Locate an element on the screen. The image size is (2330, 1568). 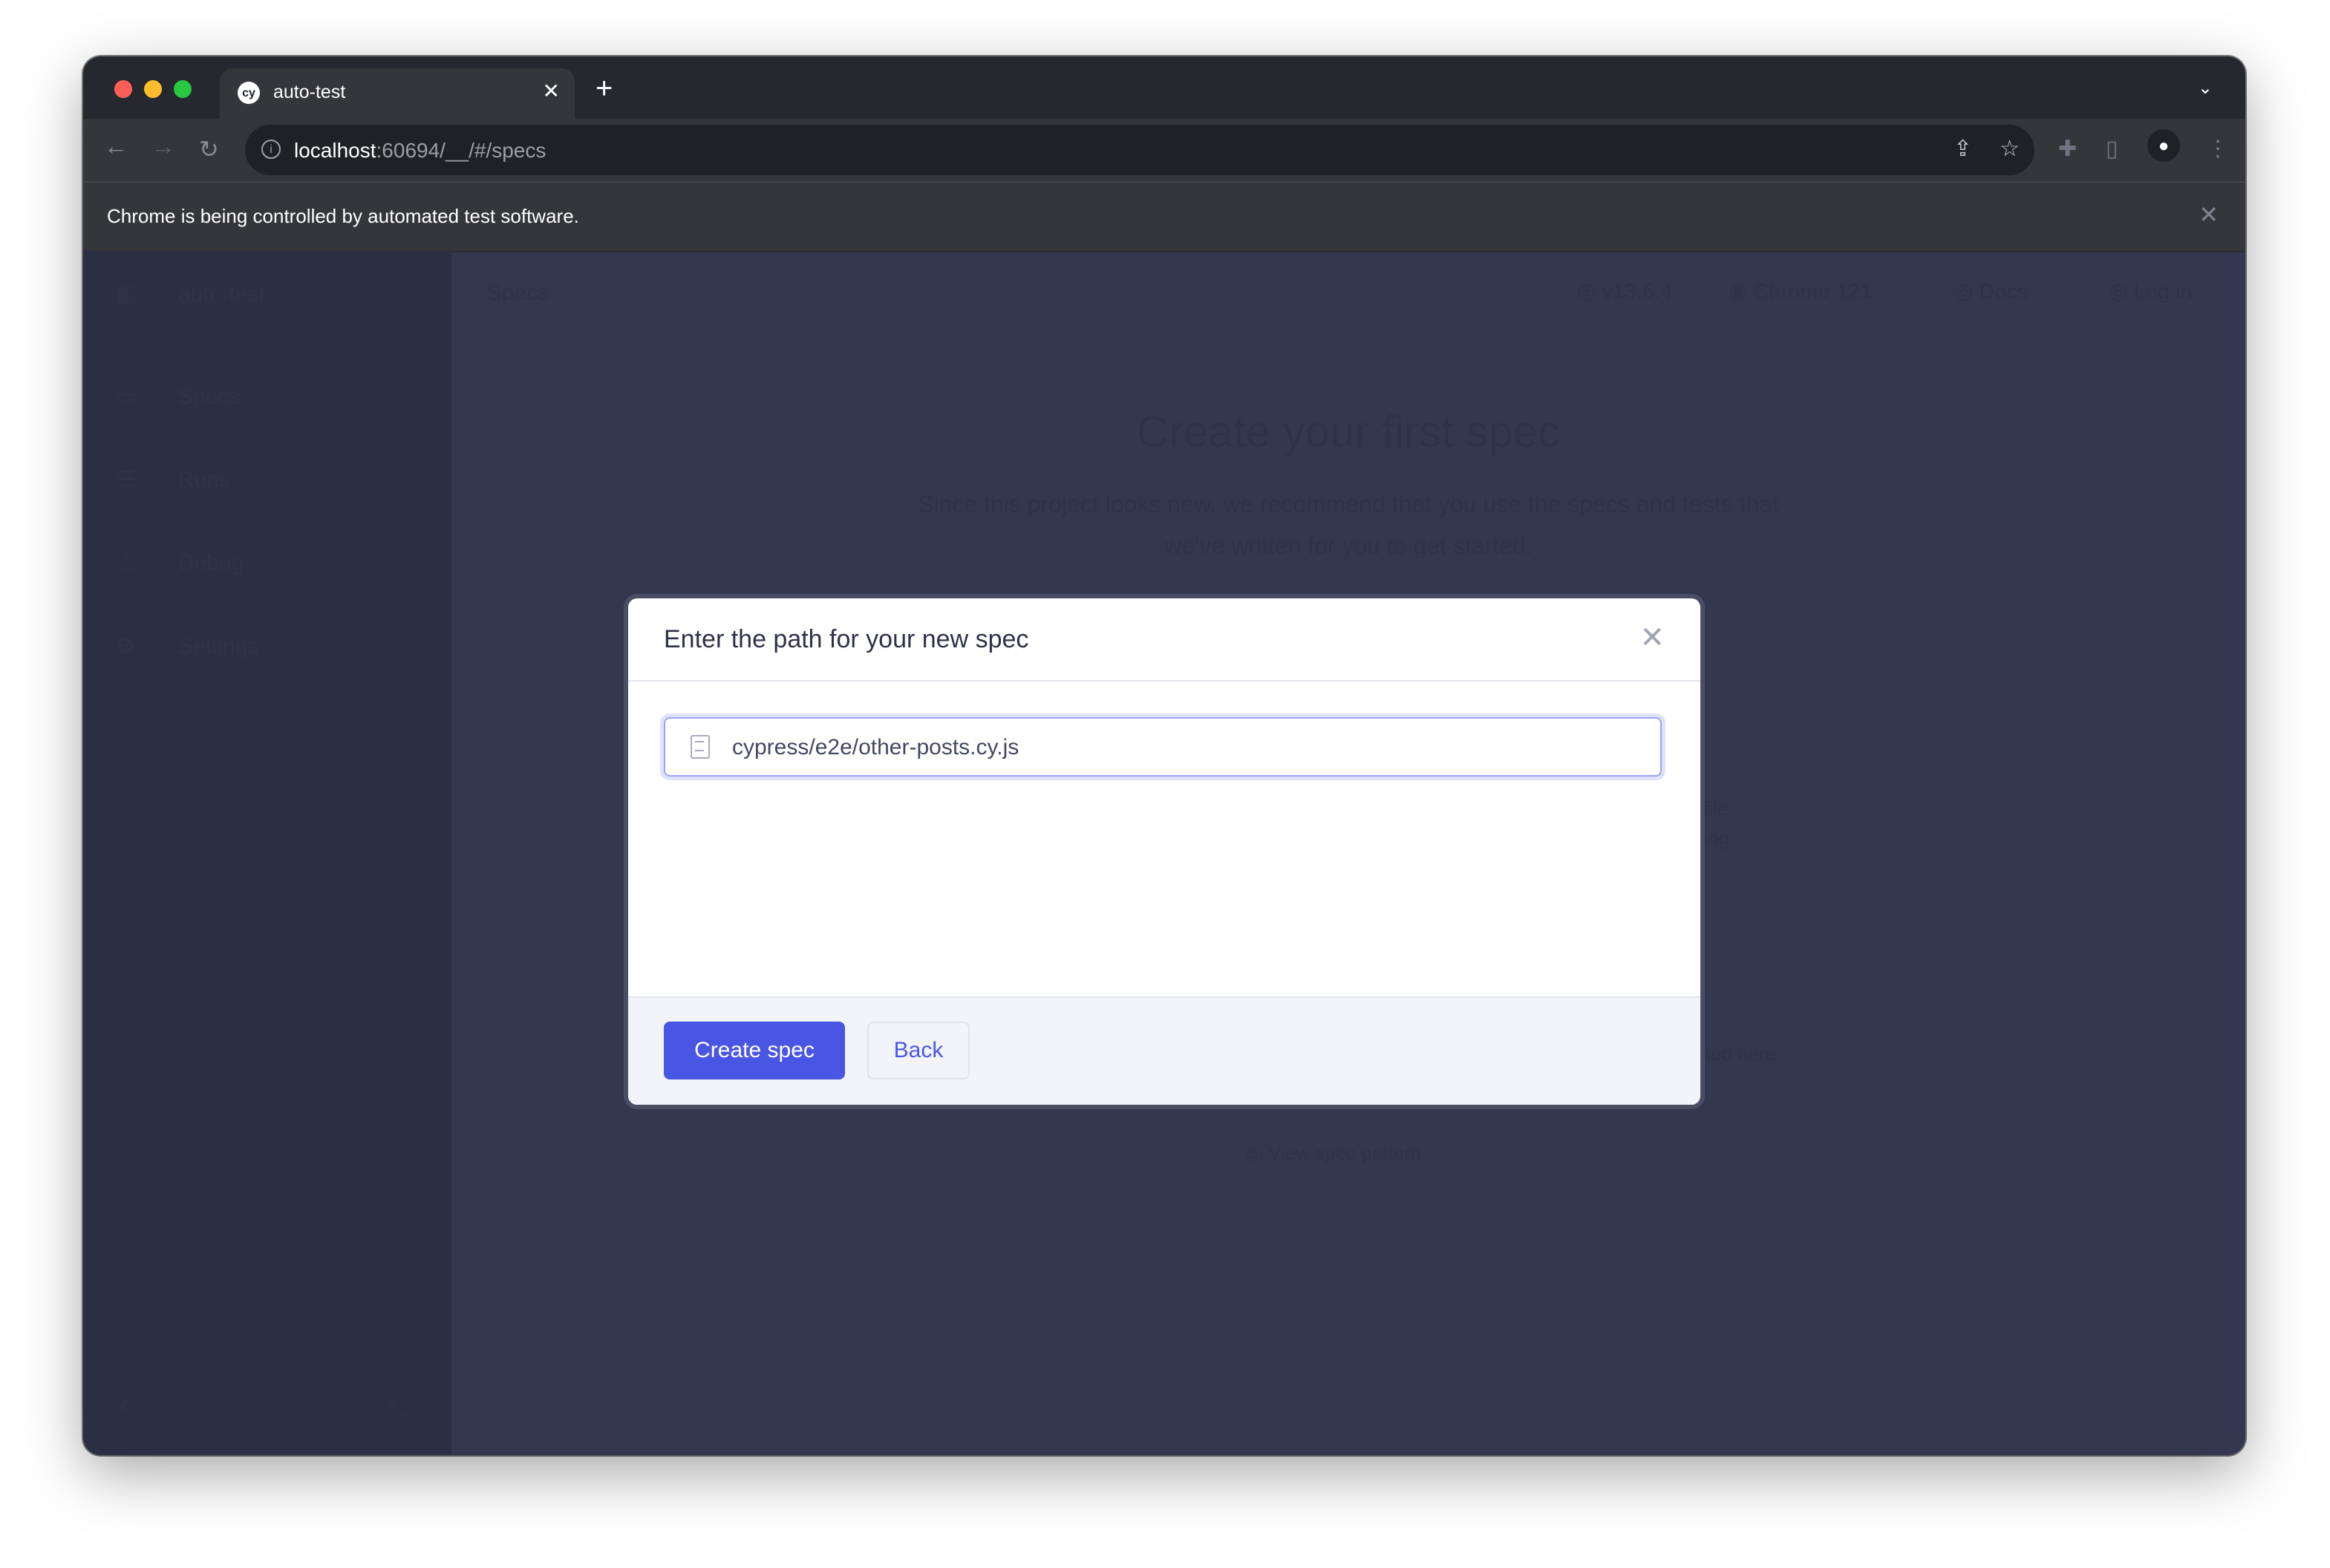
spec-path-input is located at coordinates (1177, 747).